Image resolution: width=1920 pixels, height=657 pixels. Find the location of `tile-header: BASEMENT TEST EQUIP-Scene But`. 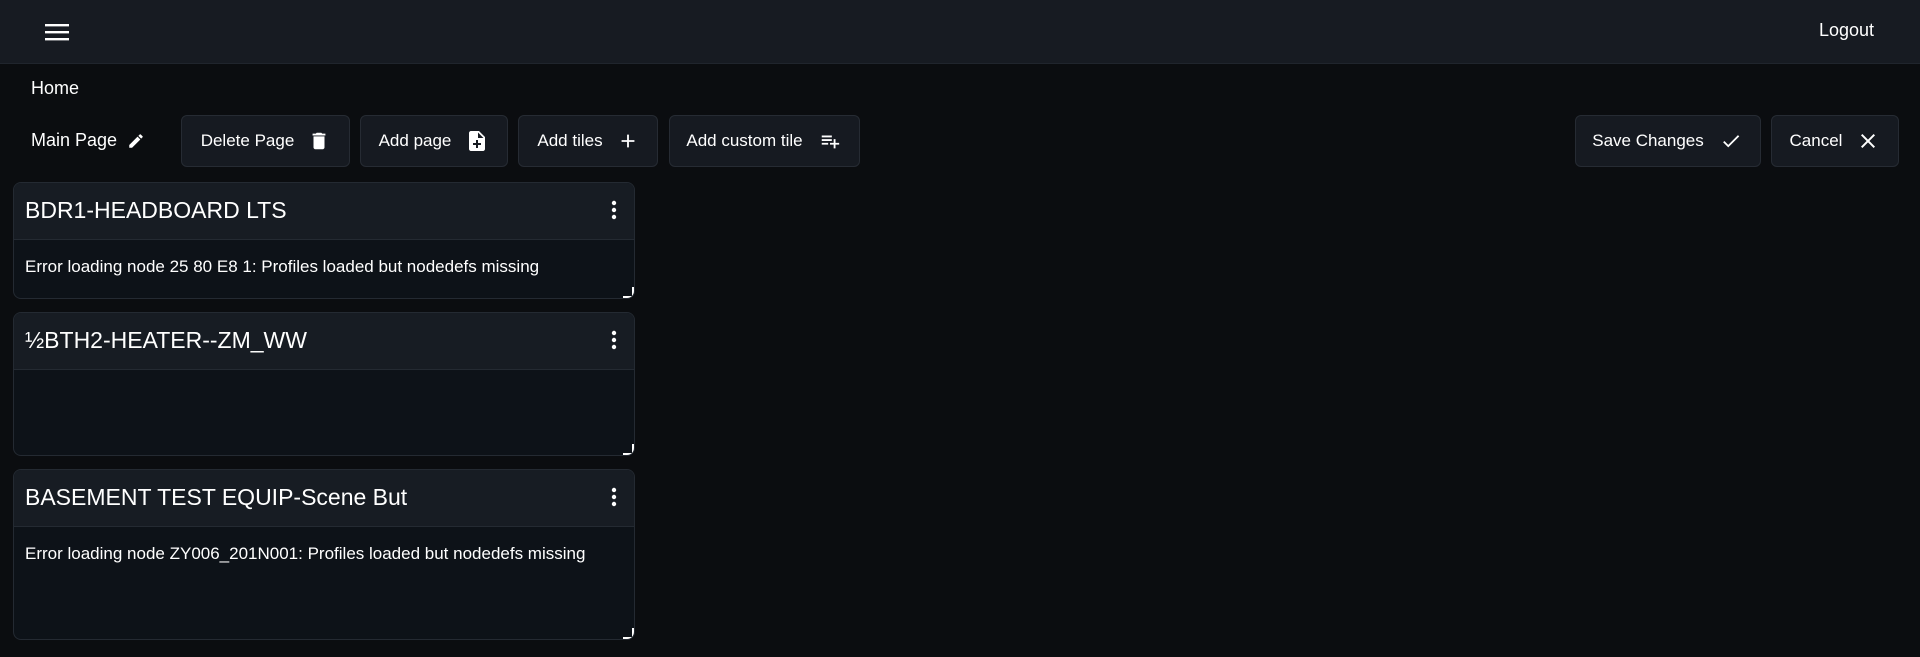

tile-header: BASEMENT TEST EQUIP-Scene But is located at coordinates (324, 498).